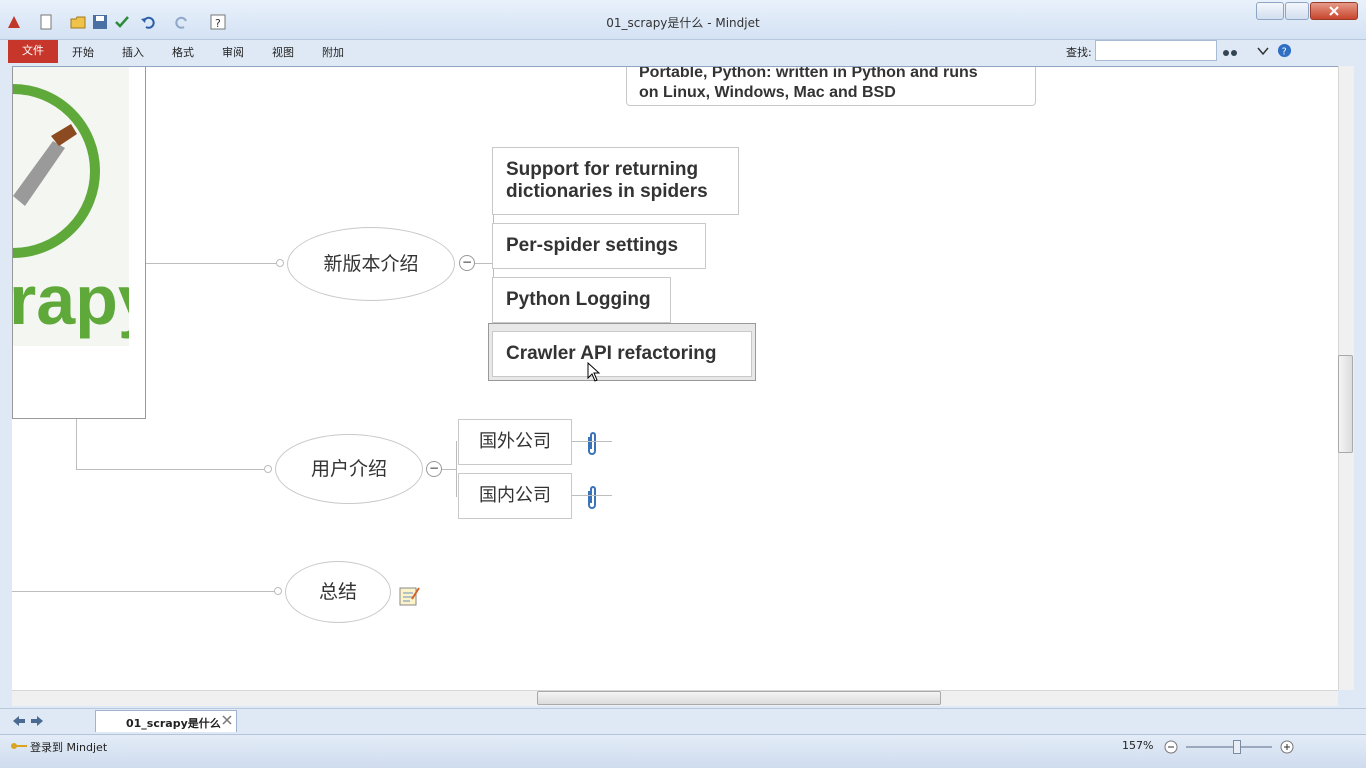 This screenshot has height=768, width=1366. What do you see at coordinates (338, 592) in the screenshot?
I see `topic-summary: 总结` at bounding box center [338, 592].